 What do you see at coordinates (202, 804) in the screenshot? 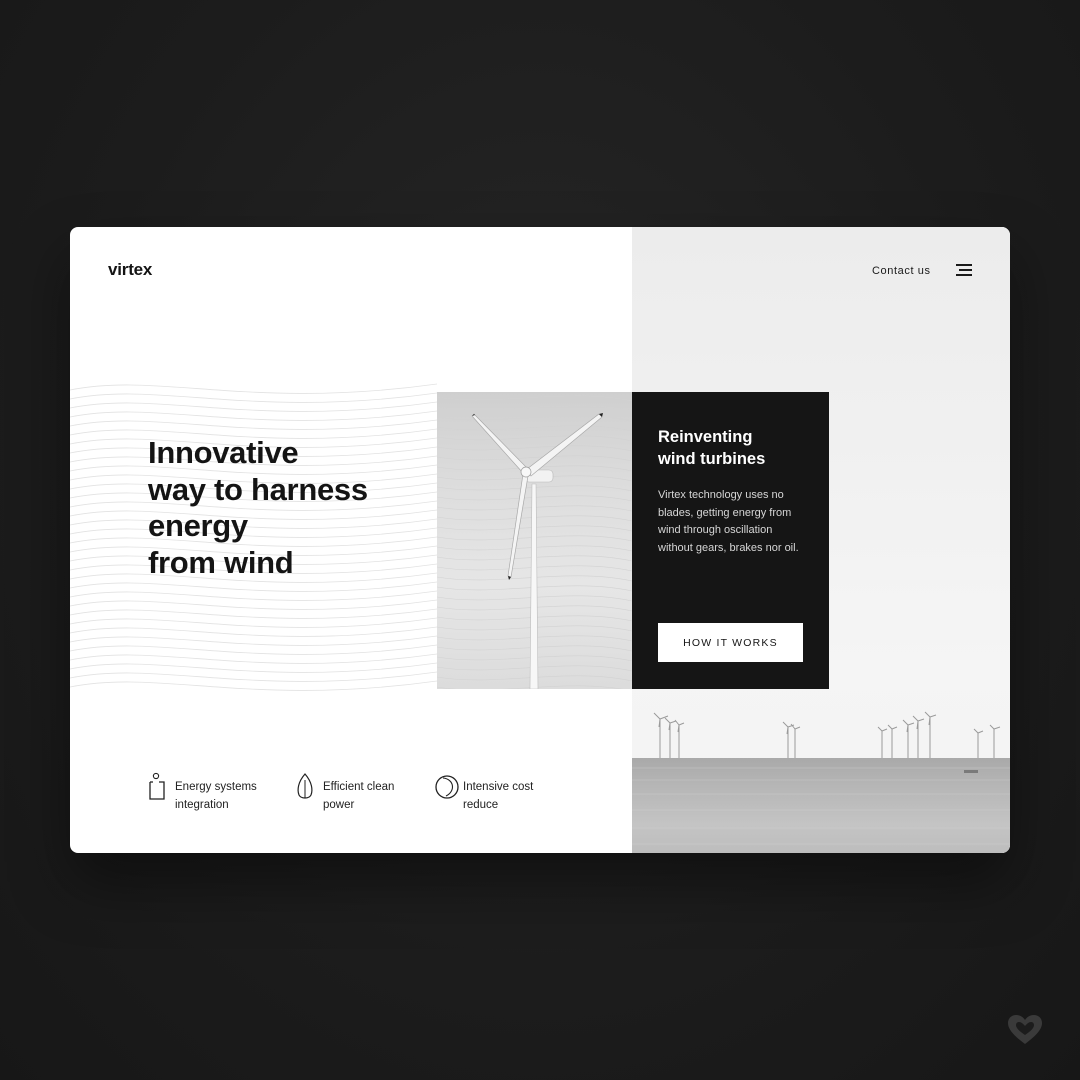
I see `feature-label-line: integration` at bounding box center [202, 804].